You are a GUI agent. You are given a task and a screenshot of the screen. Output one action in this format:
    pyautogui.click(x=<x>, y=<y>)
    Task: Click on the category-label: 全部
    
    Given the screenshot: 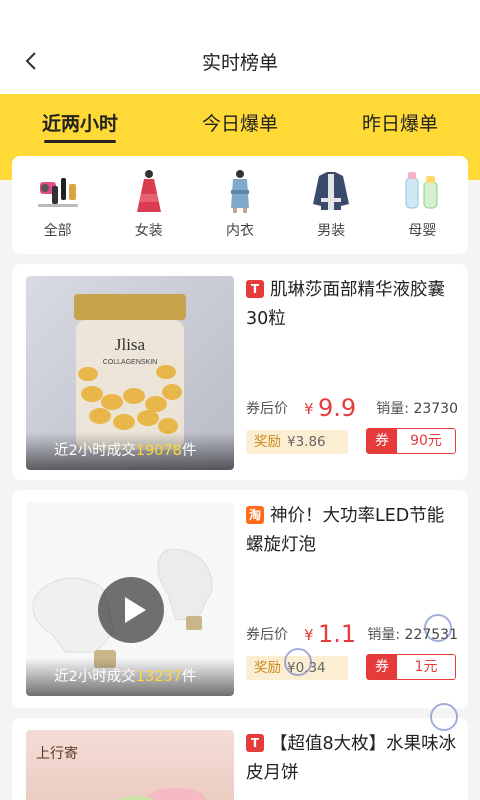 What is the action you would take?
    pyautogui.click(x=57, y=231)
    